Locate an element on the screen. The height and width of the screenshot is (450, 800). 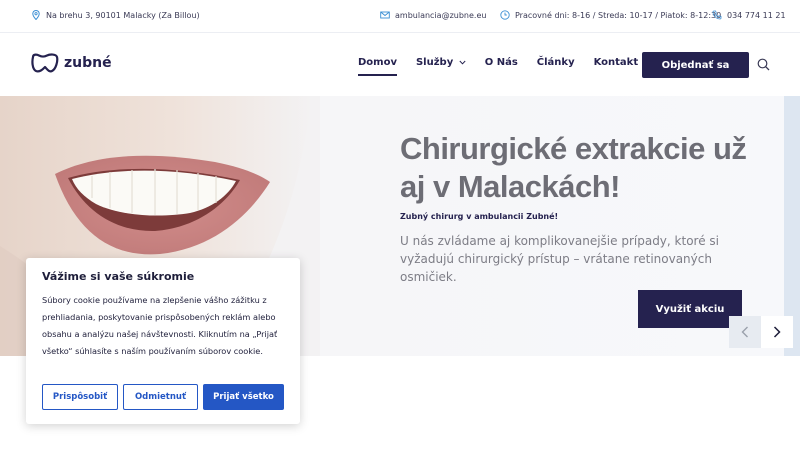
phone-link: 034 774 11 21 is located at coordinates (756, 15).